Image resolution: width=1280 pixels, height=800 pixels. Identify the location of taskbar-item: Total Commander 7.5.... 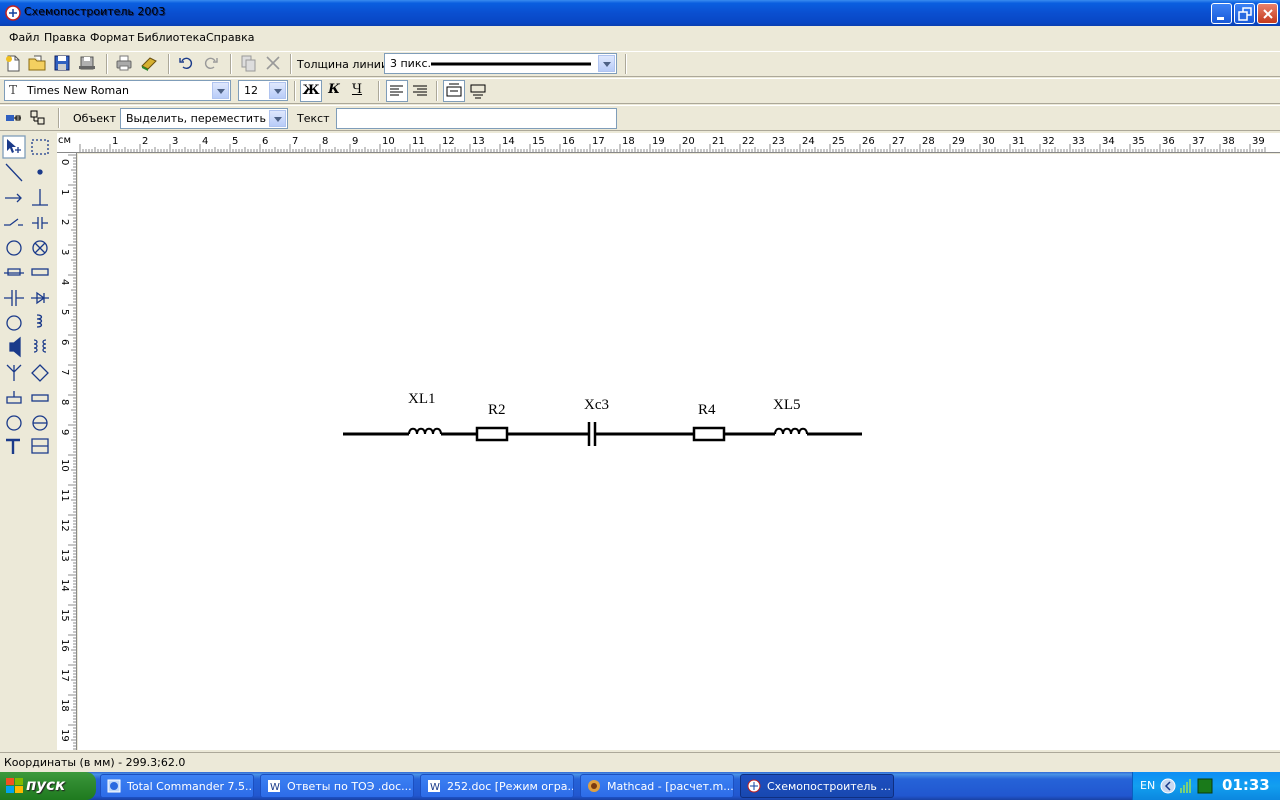
(177, 786).